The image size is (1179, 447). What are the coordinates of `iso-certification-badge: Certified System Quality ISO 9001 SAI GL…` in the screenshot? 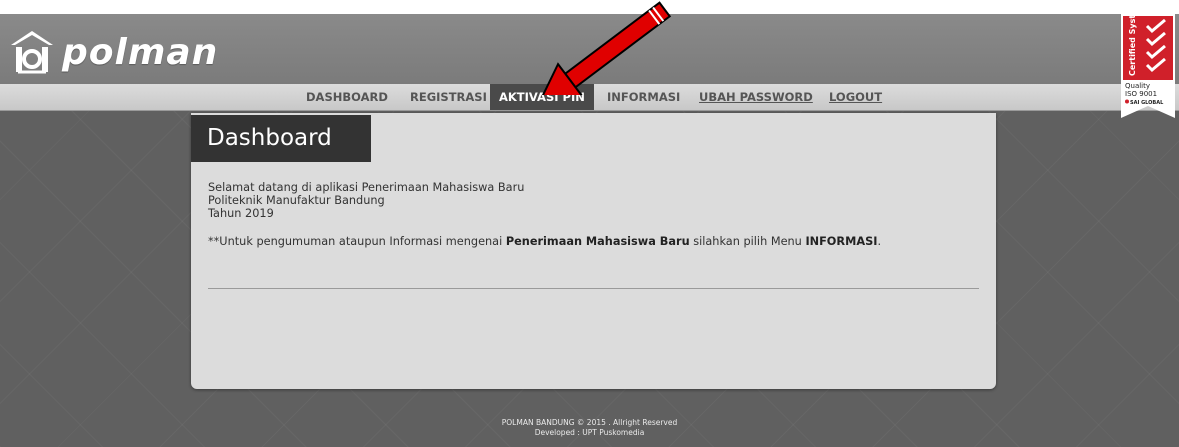 It's located at (1148, 66).